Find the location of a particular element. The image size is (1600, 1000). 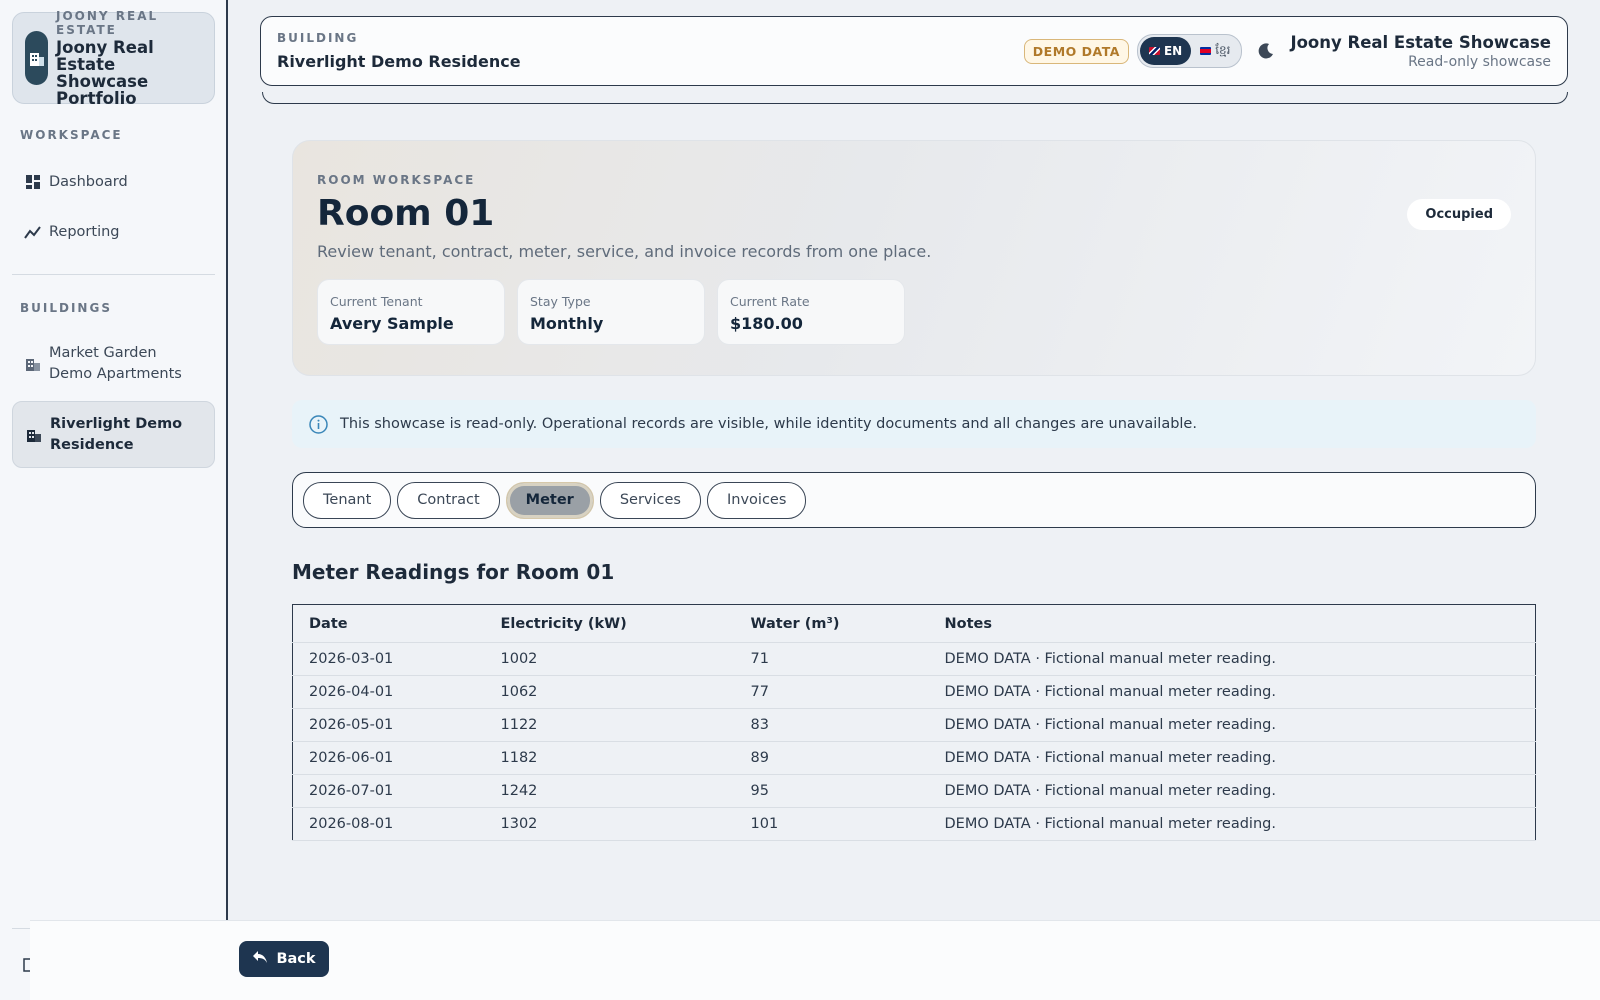

stat-label: Current Tenant is located at coordinates (376, 301).